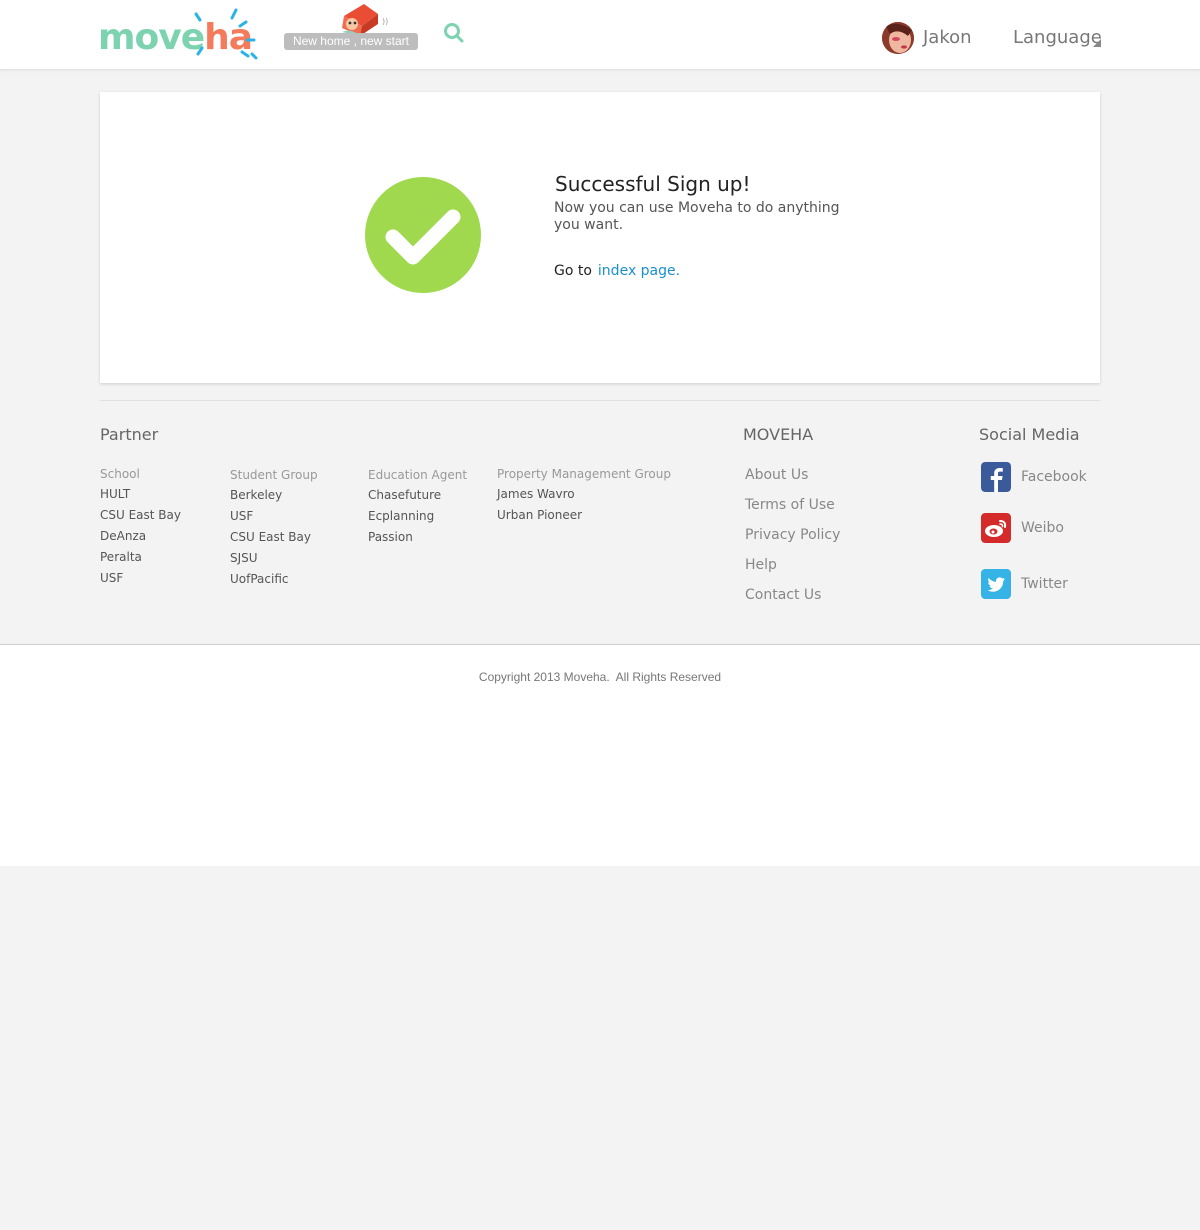  I want to click on moveha-logo: moveha, so click(182, 36).